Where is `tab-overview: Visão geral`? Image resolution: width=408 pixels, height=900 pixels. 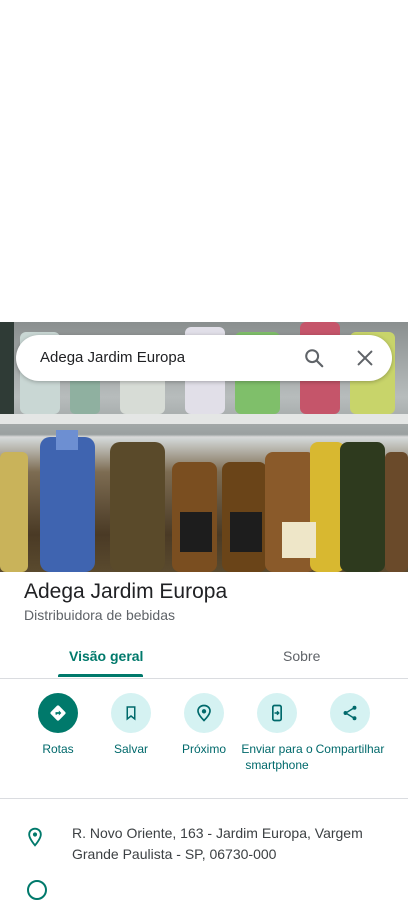
tab-overview: Visão geral is located at coordinates (106, 656).